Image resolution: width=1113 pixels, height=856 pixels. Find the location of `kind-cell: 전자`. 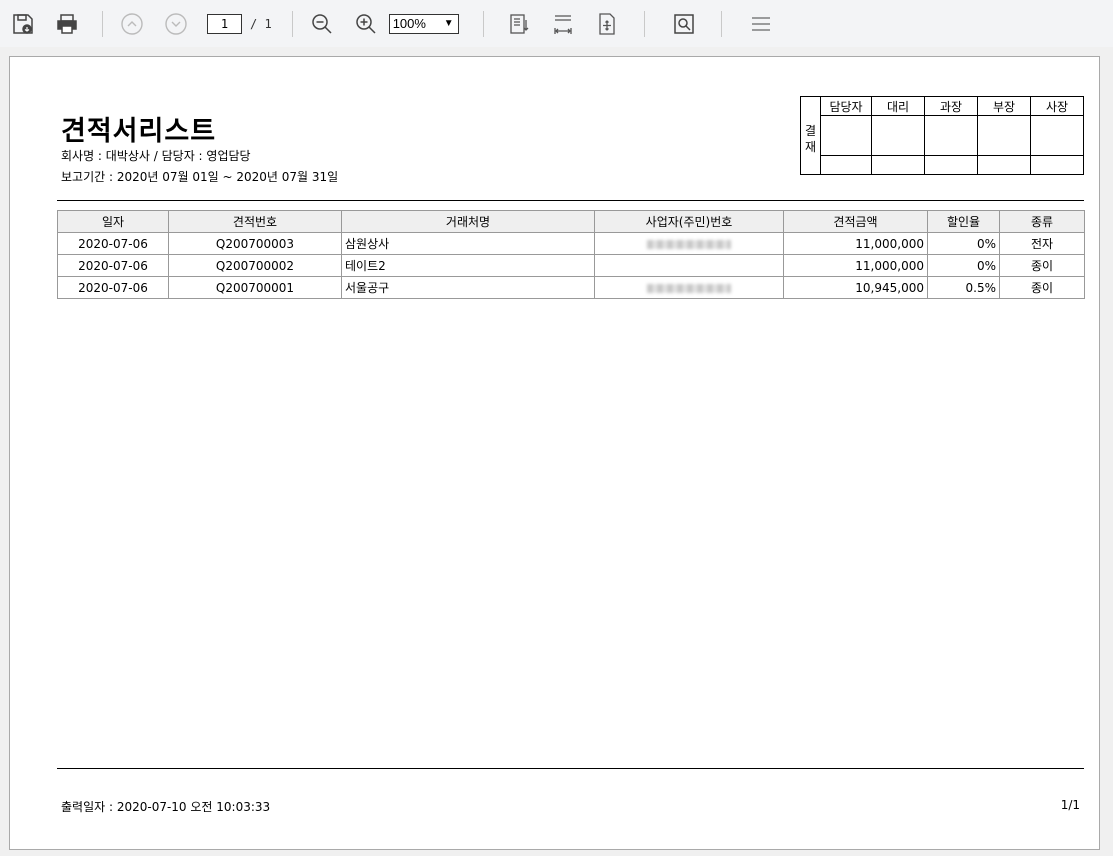

kind-cell: 전자 is located at coordinates (1042, 243).